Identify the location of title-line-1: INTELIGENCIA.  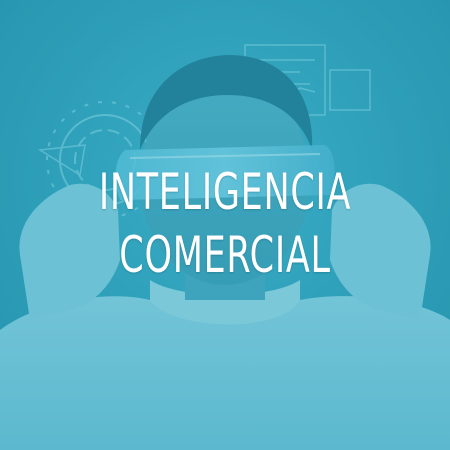
(225, 192).